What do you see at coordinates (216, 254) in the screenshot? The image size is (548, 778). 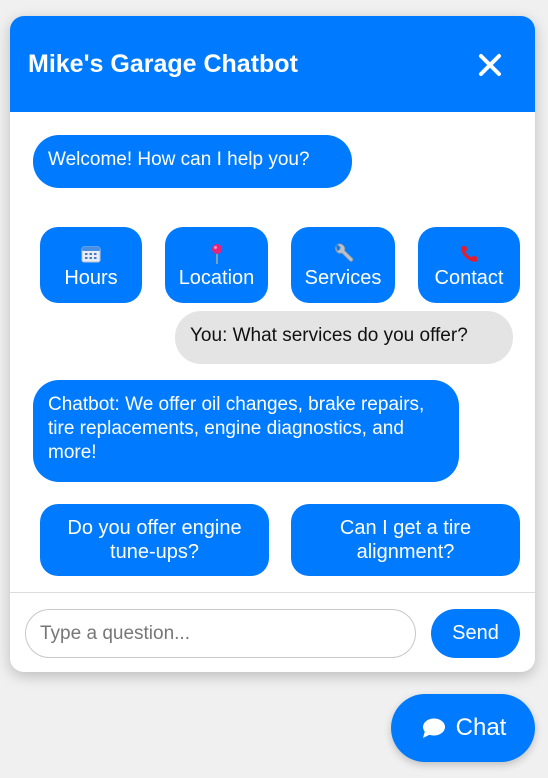 I see `pushpin-icon` at bounding box center [216, 254].